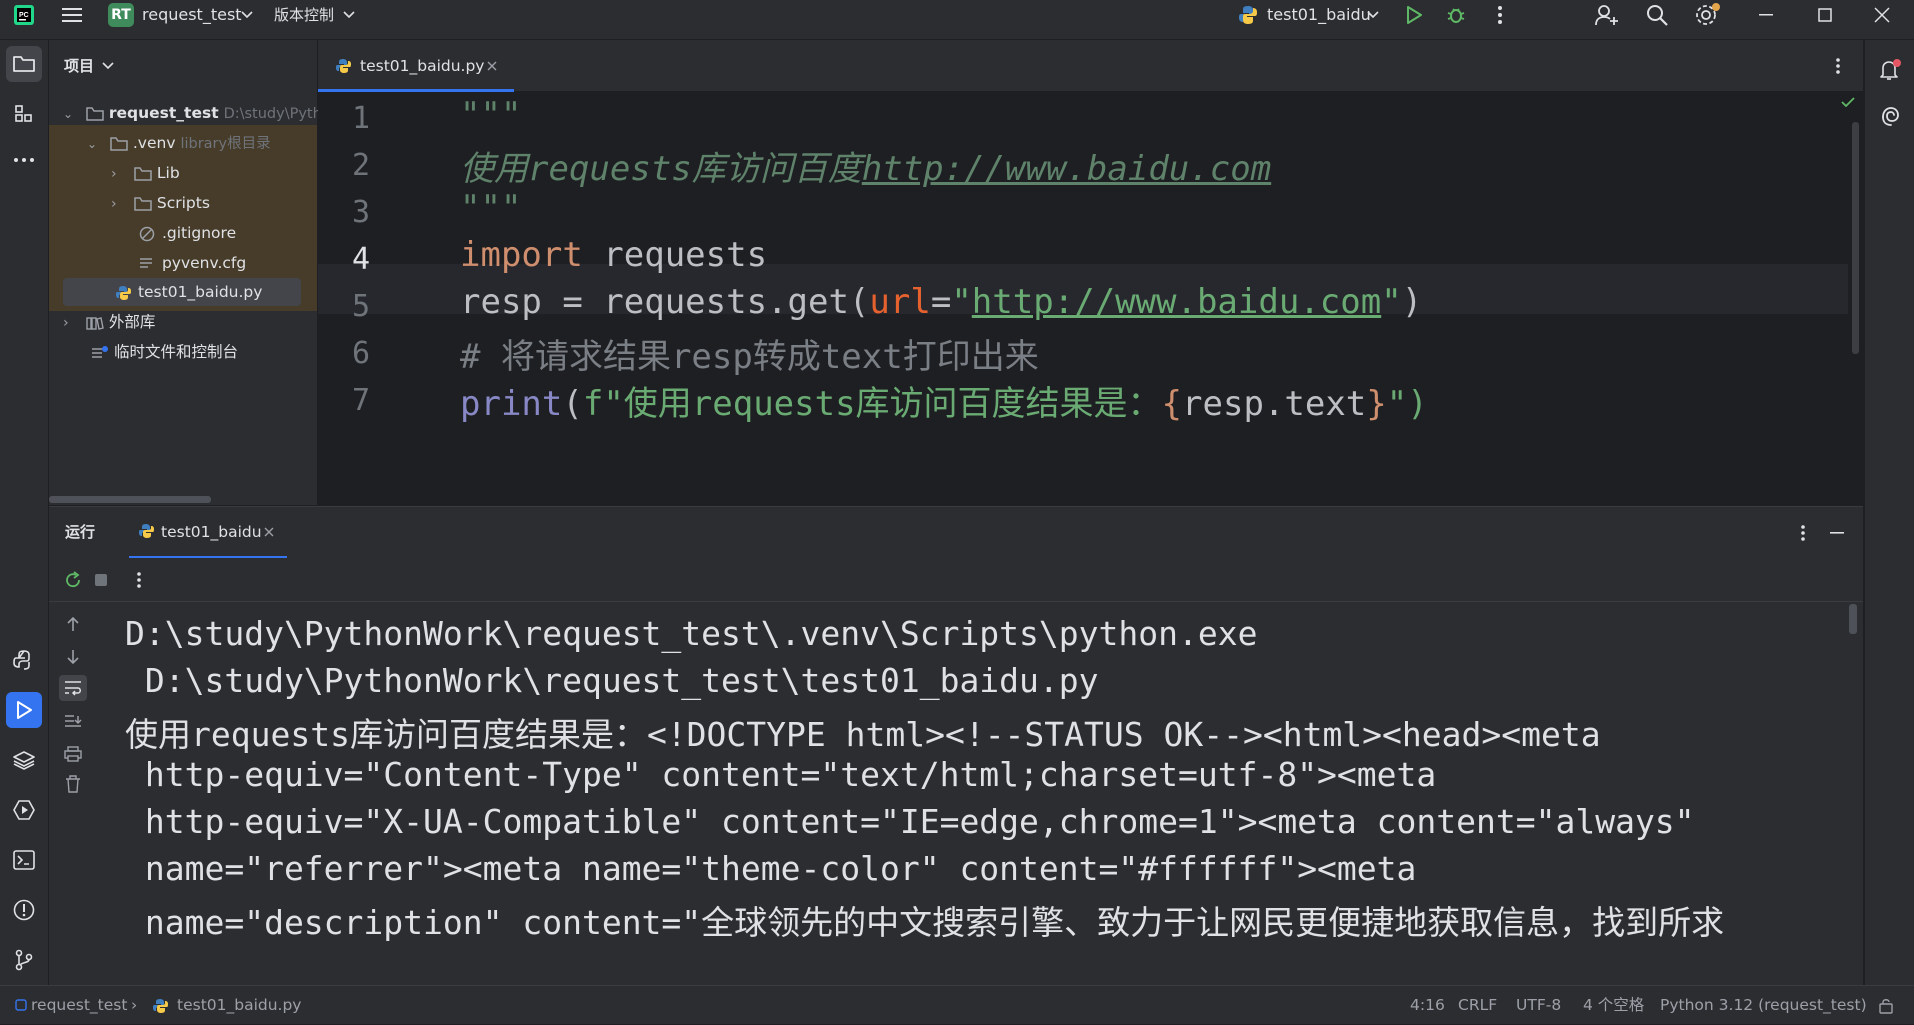 Image resolution: width=1914 pixels, height=1025 pixels. I want to click on code-token: =, so click(941, 302).